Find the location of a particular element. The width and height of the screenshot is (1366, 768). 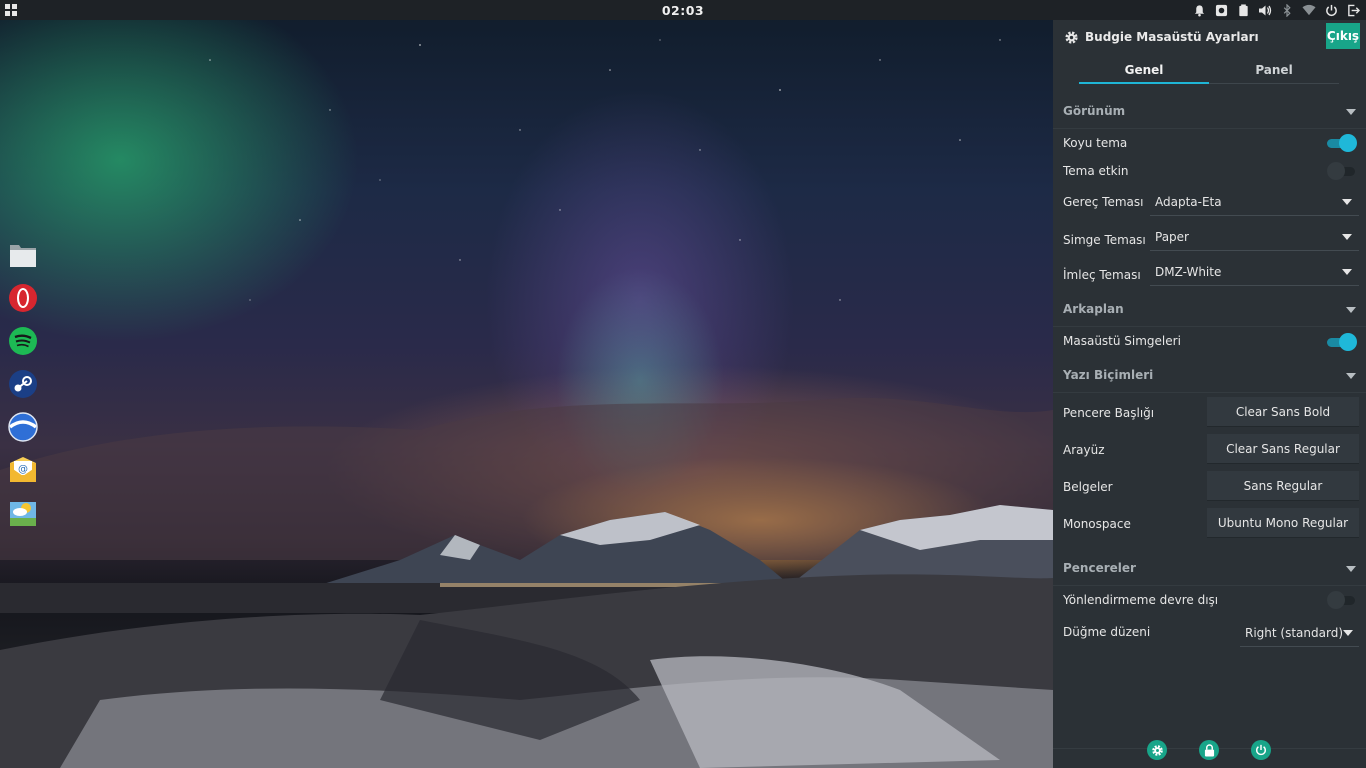

dock: @ is located at coordinates (23, 384).